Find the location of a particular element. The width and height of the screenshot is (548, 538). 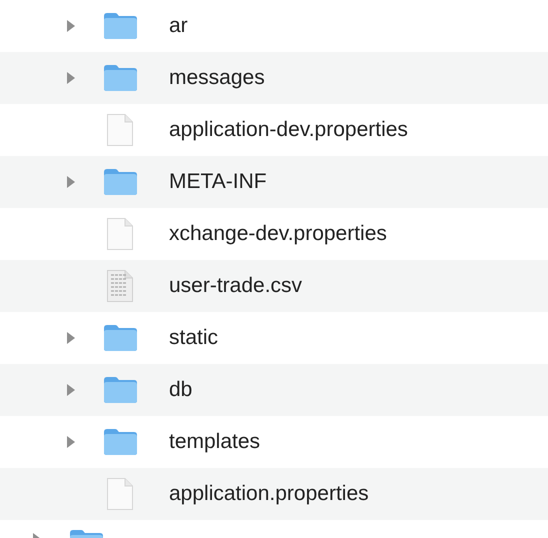

spreadsheet-icon is located at coordinates (120, 286).